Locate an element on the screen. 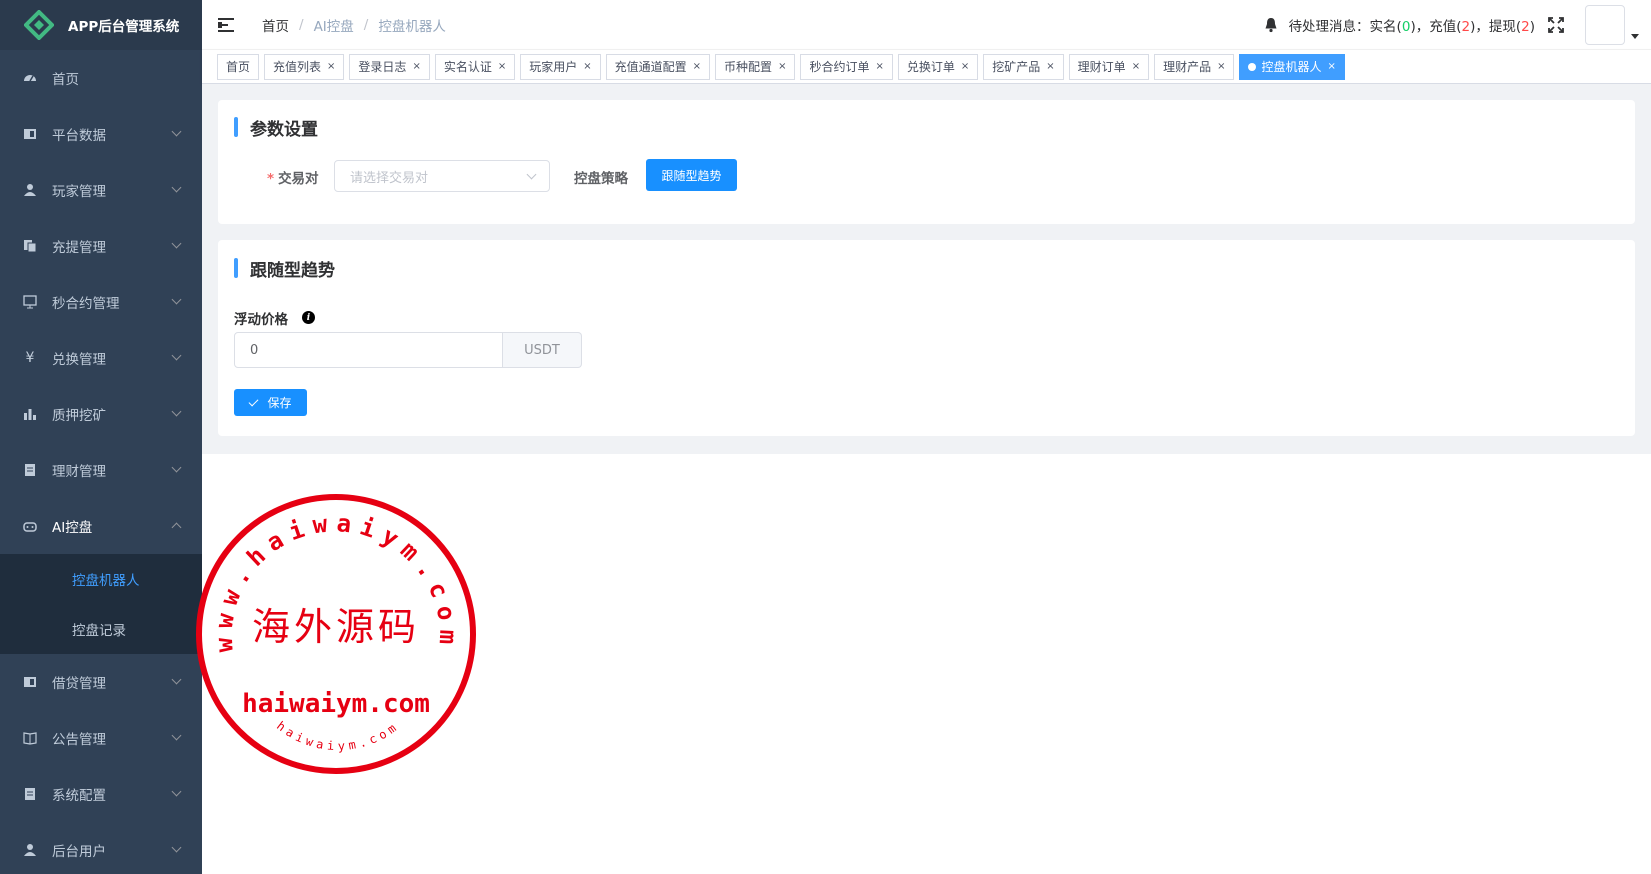  sidebar-item-platform-data: 平台数据 is located at coordinates (101, 134).